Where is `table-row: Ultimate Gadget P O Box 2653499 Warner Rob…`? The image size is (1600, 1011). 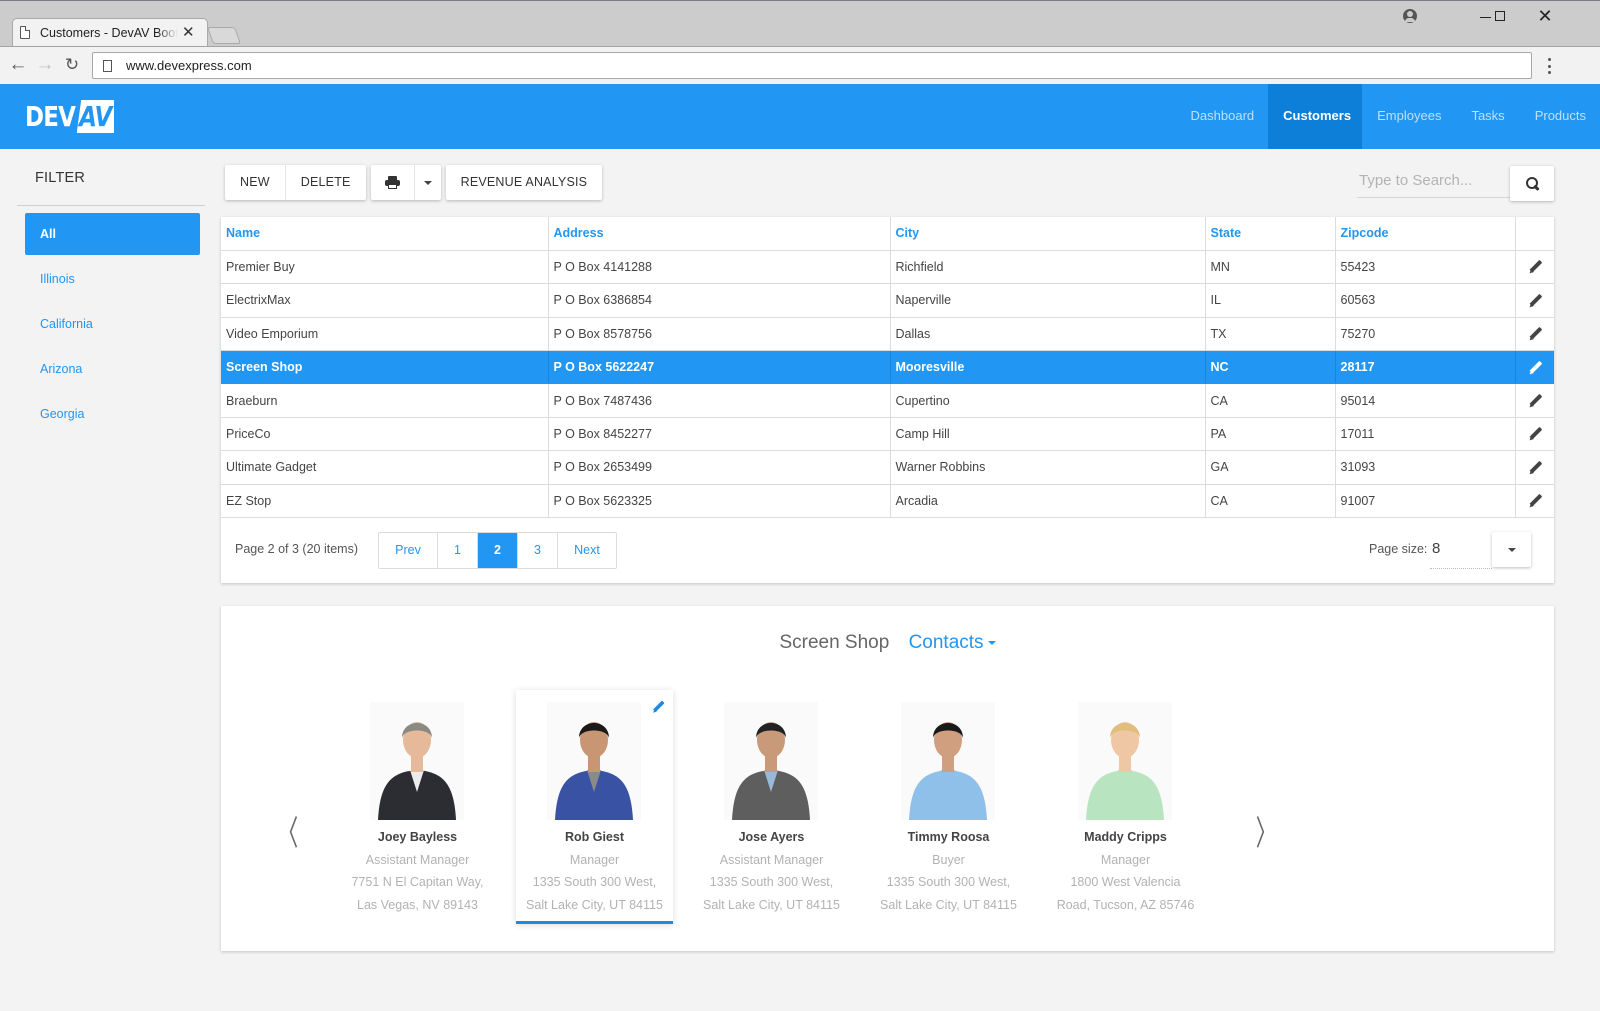
table-row: Ultimate Gadget P O Box 2653499 Warner Rob… is located at coordinates (887, 467).